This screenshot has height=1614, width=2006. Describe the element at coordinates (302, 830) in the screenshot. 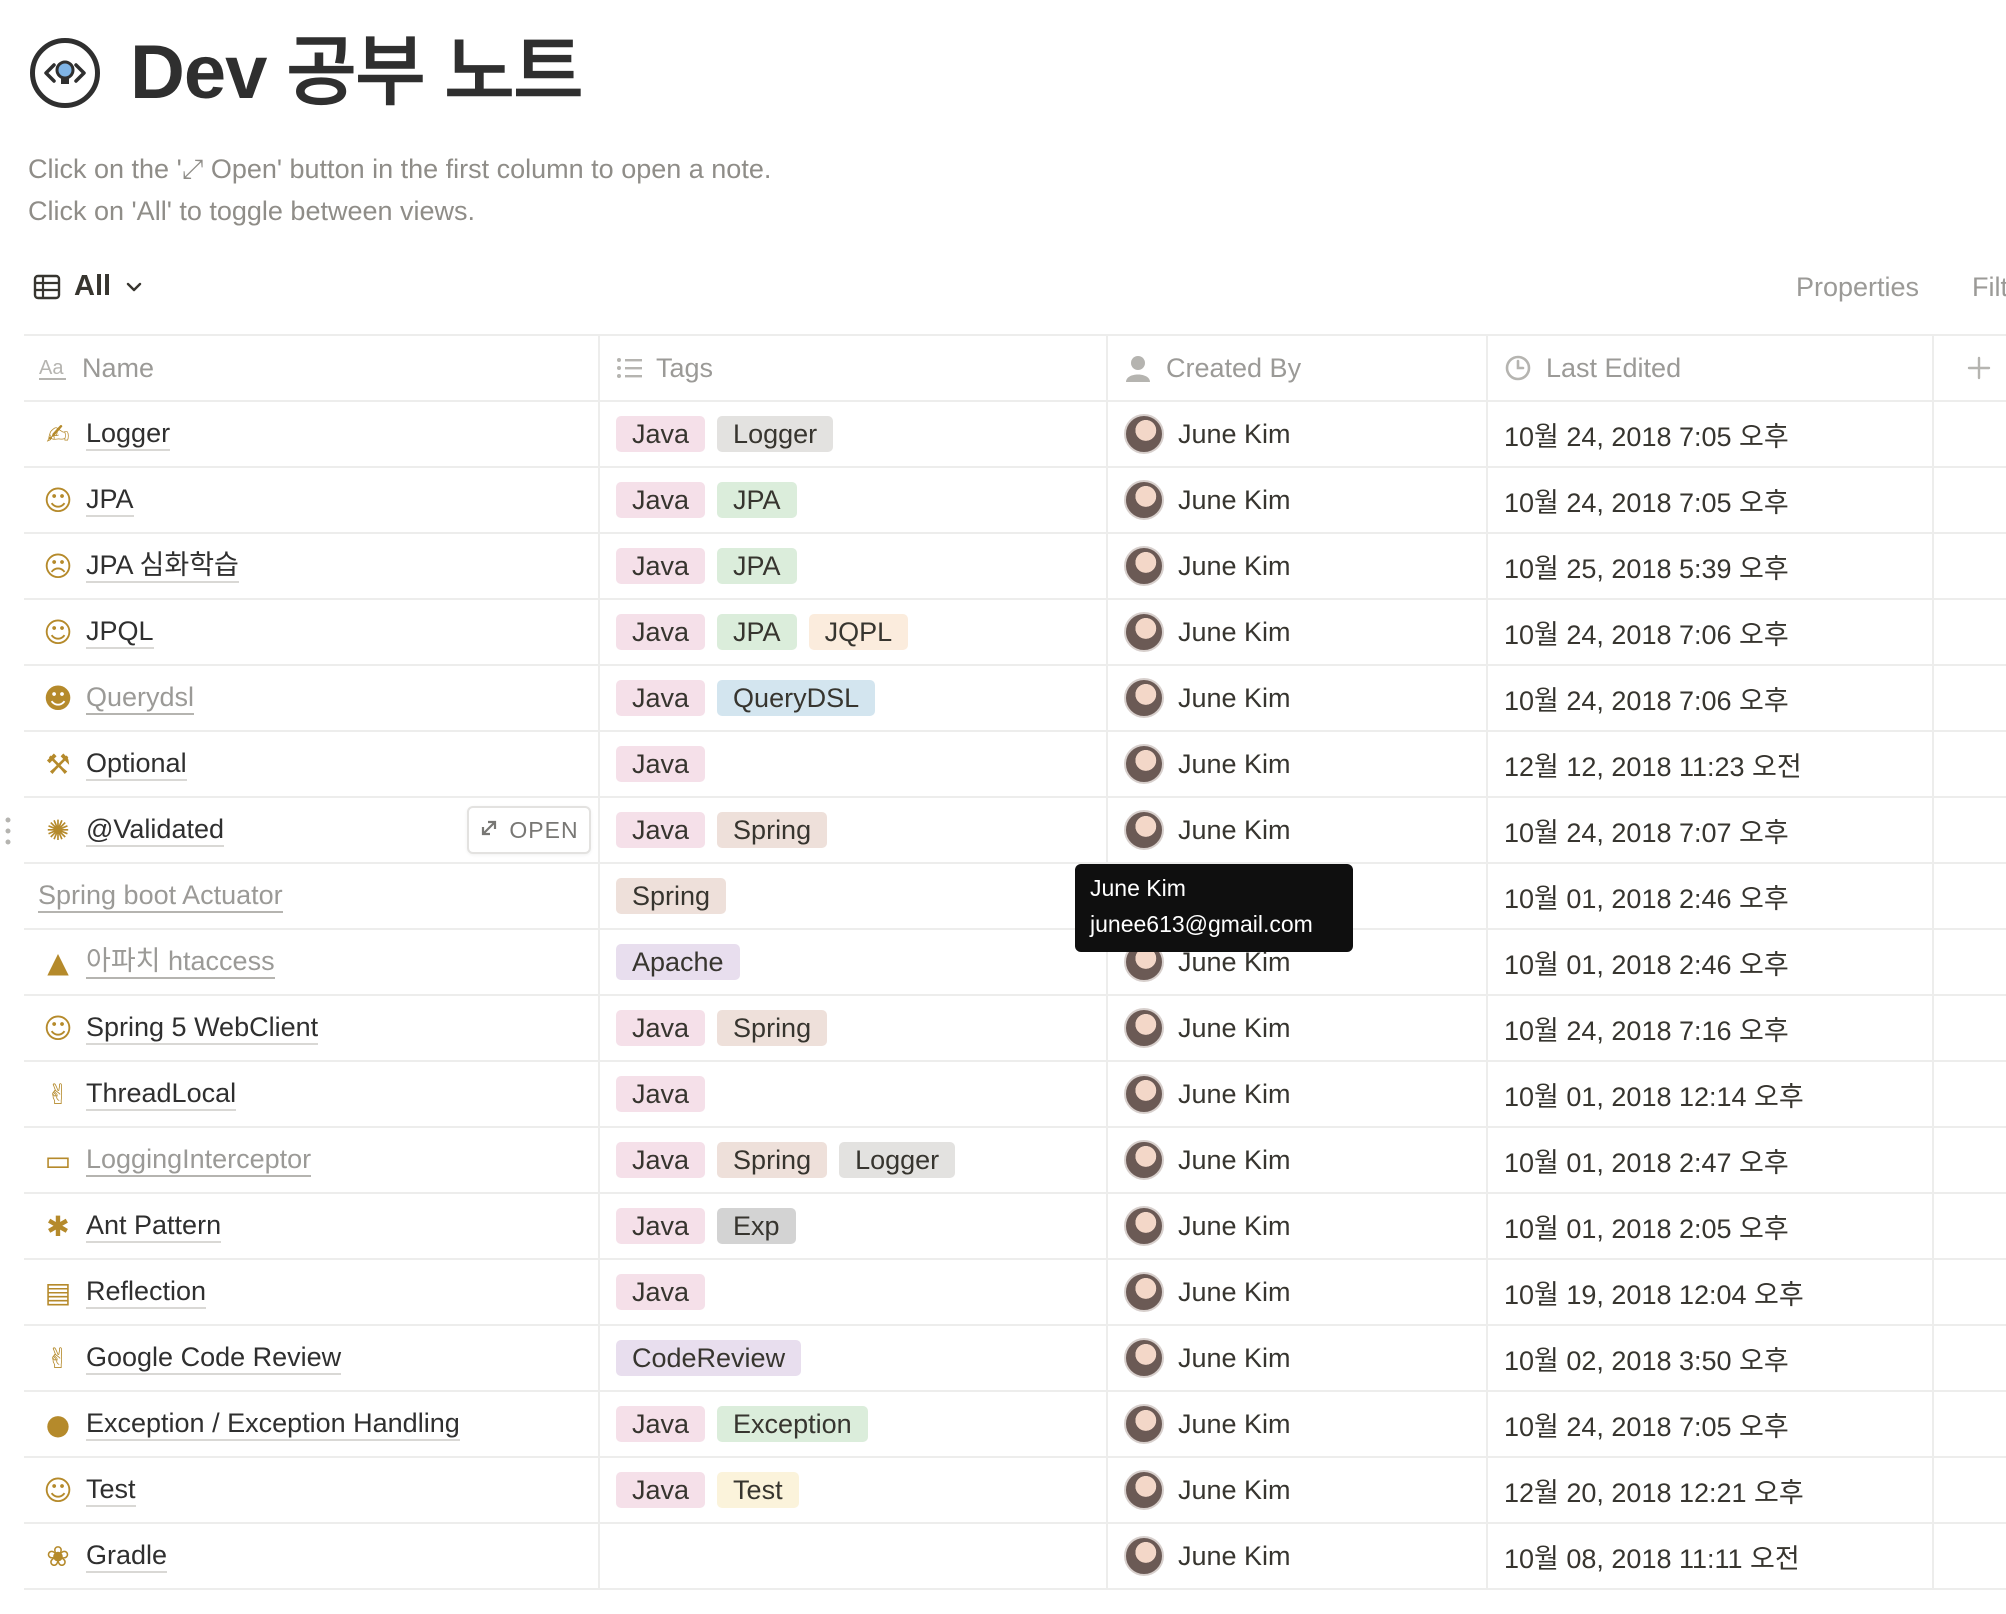

I see `name-cell: ✺ @Validated OPEN` at that location.